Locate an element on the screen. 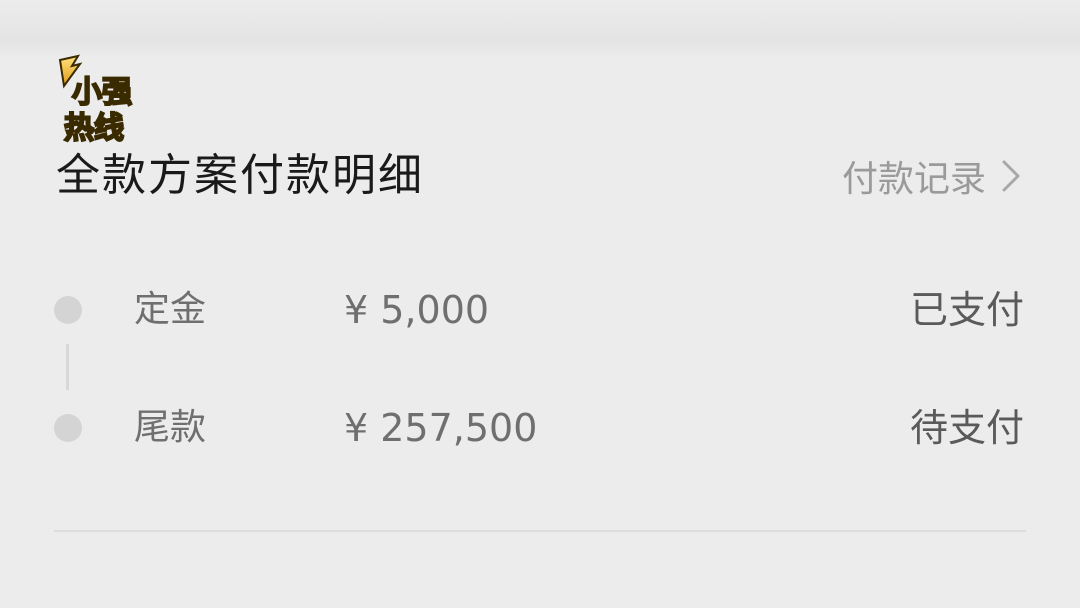  top-strip is located at coordinates (540, 29).